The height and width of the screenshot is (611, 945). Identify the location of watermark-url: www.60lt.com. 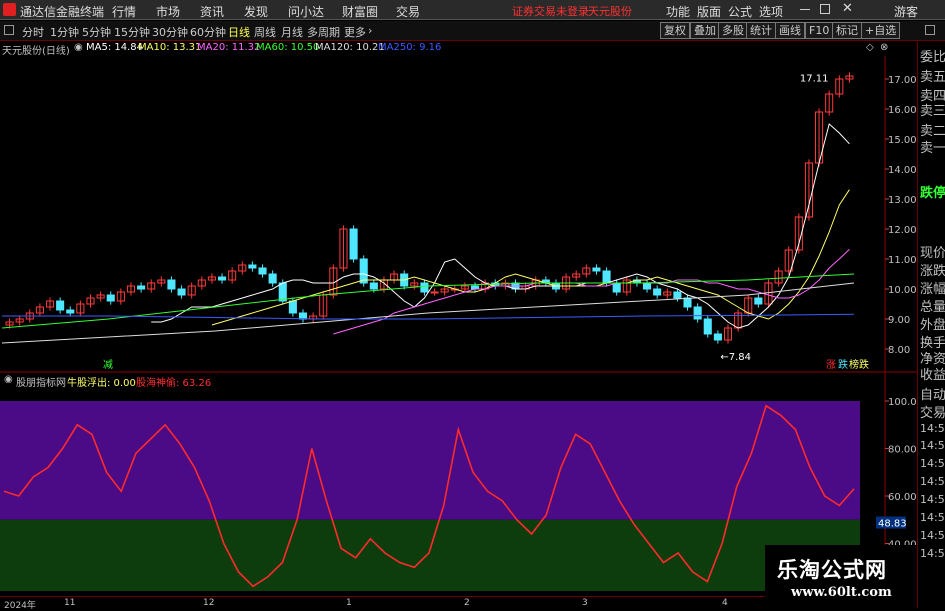
(841, 592).